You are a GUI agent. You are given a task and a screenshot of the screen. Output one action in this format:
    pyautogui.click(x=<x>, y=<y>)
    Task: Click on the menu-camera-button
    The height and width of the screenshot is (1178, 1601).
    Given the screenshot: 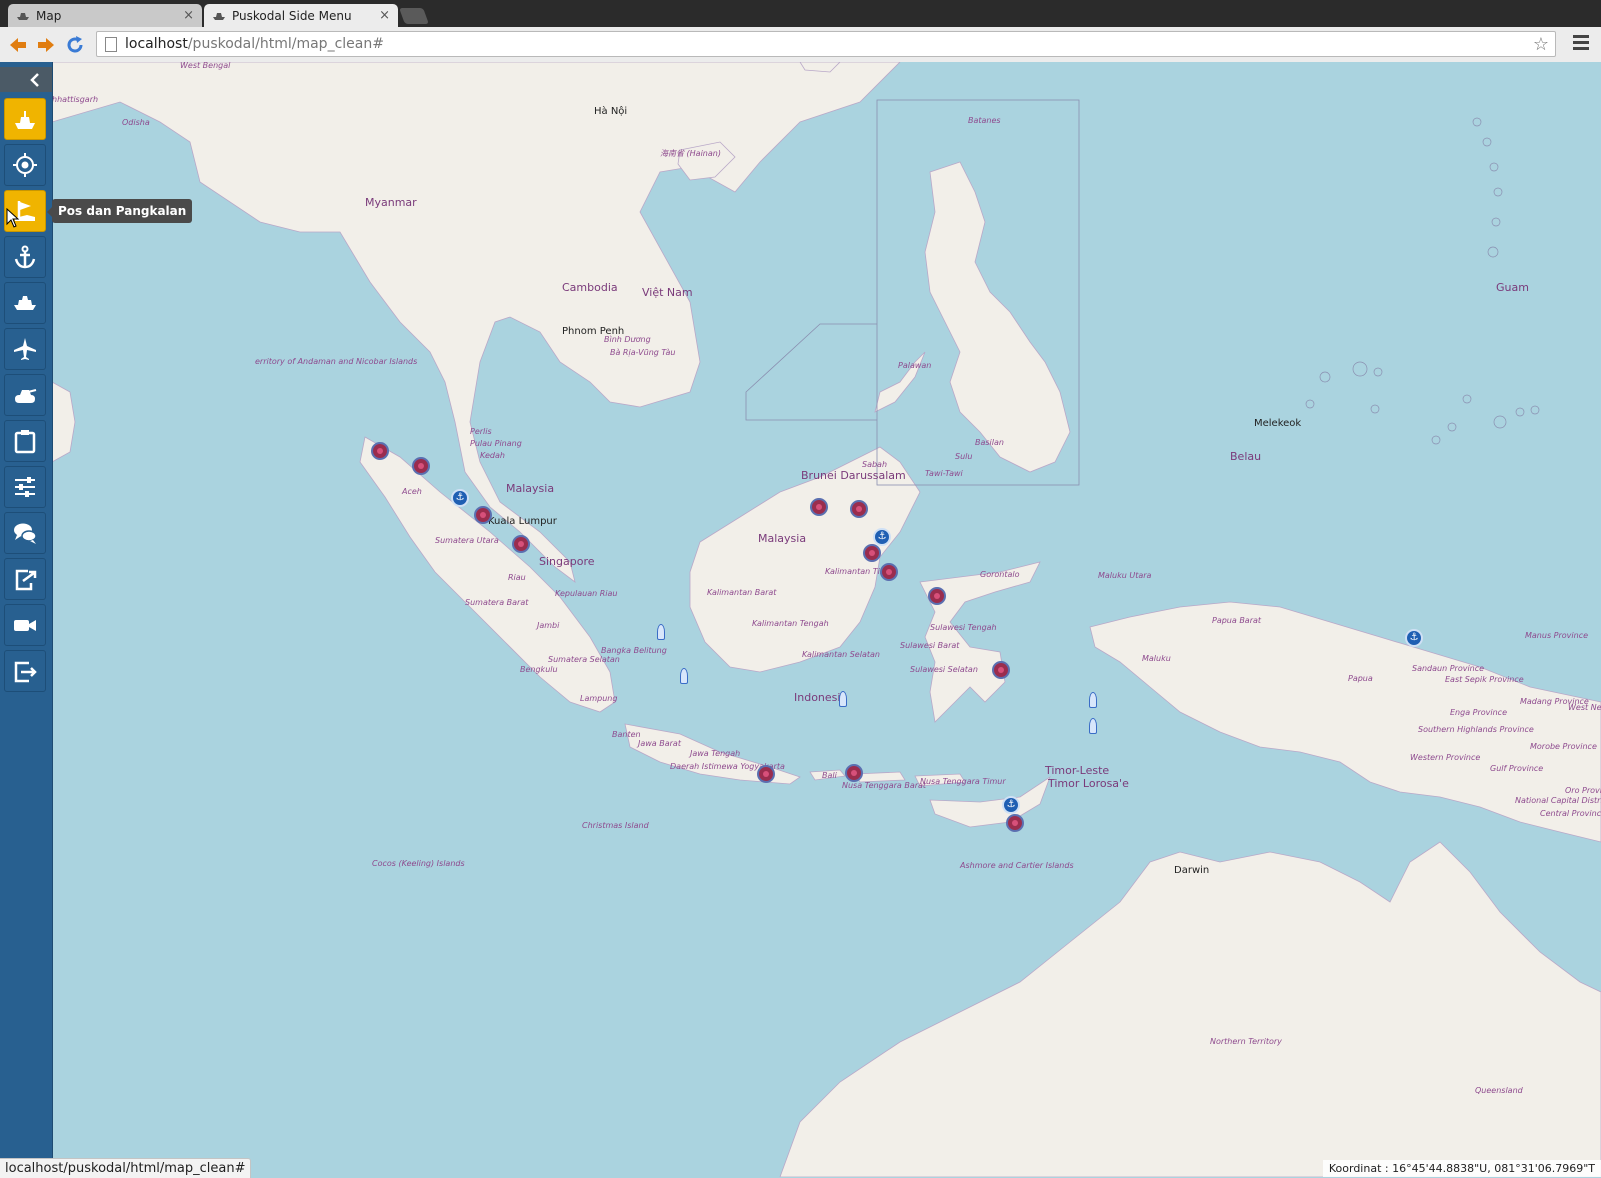 What is the action you would take?
    pyautogui.click(x=25, y=625)
    